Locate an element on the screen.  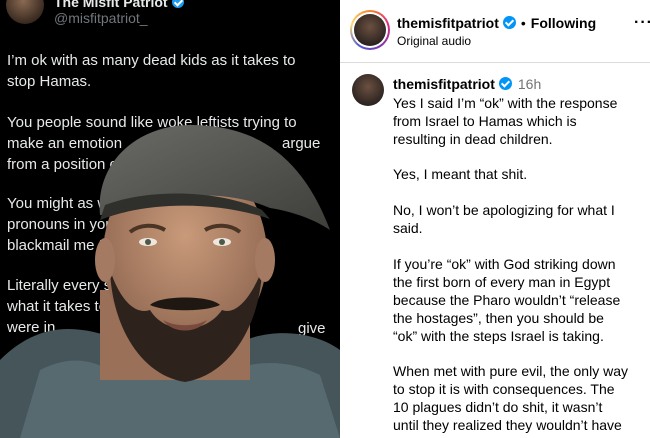
username-link: themisfitpatriot is located at coordinates (448, 23).